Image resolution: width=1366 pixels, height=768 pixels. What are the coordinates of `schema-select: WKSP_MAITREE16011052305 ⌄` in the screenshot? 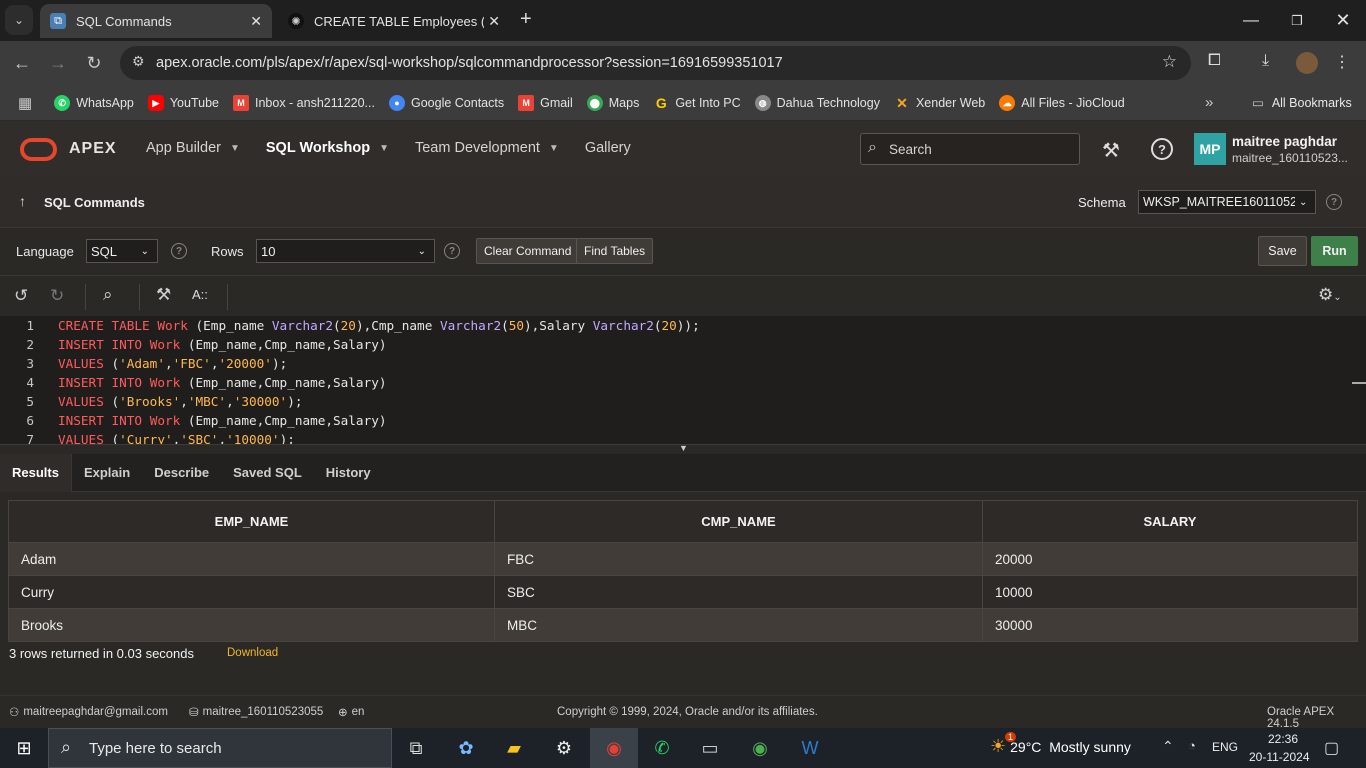 It's located at (1227, 202).